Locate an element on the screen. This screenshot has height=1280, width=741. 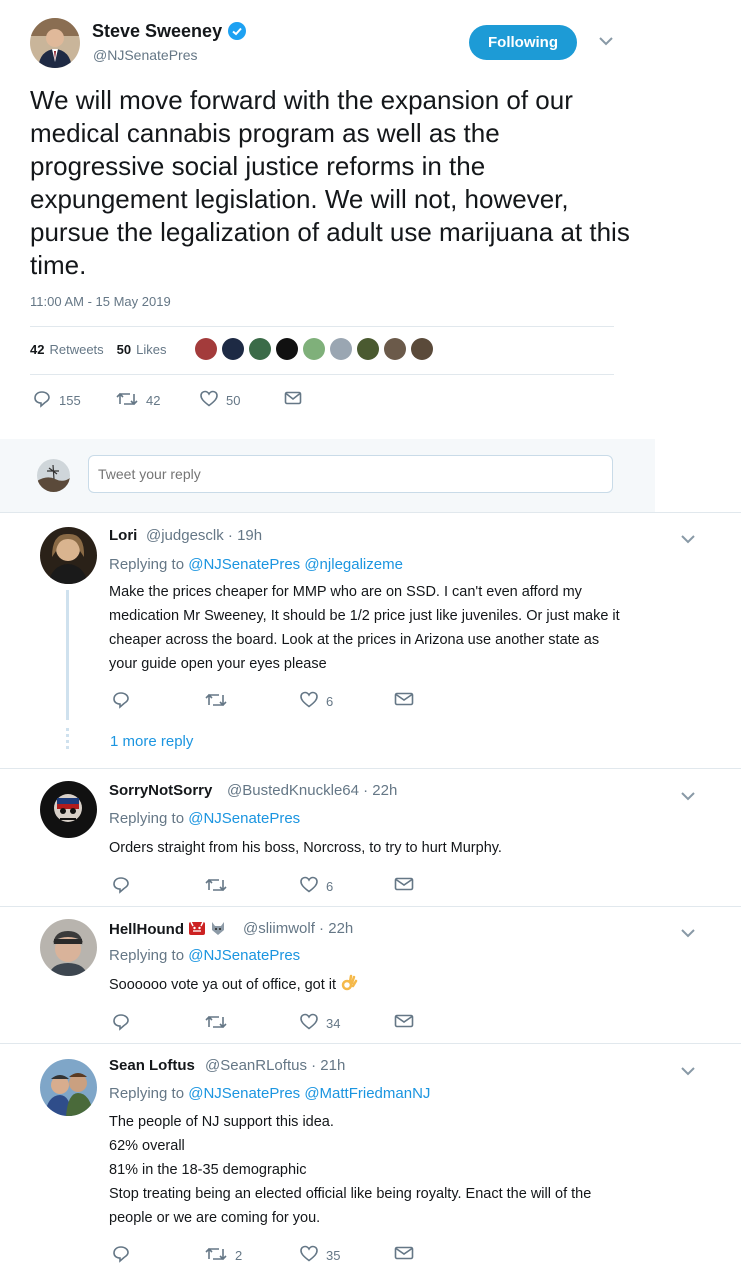
retweet-action: 2 is located at coordinates (223, 1255).